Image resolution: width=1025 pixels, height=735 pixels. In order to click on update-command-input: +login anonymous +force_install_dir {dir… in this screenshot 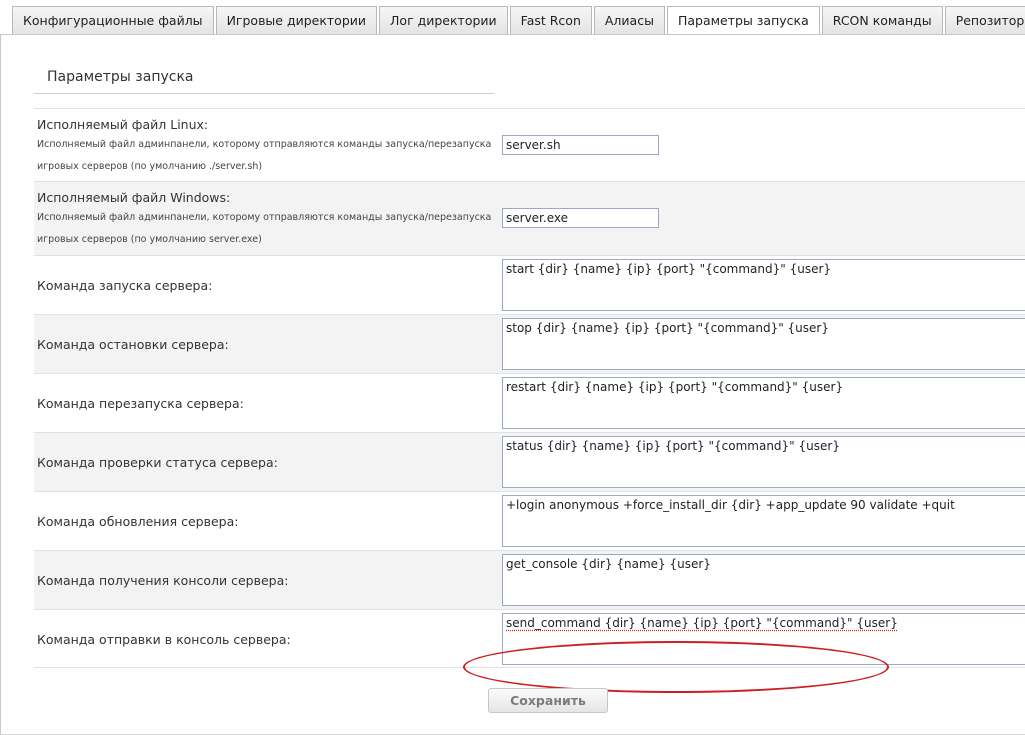, I will do `click(763, 521)`.